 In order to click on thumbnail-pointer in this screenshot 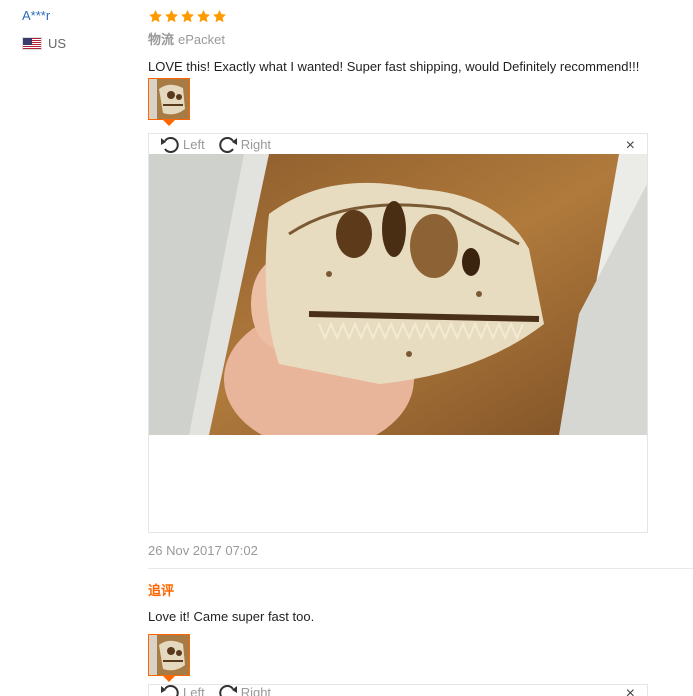, I will do `click(169, 123)`.